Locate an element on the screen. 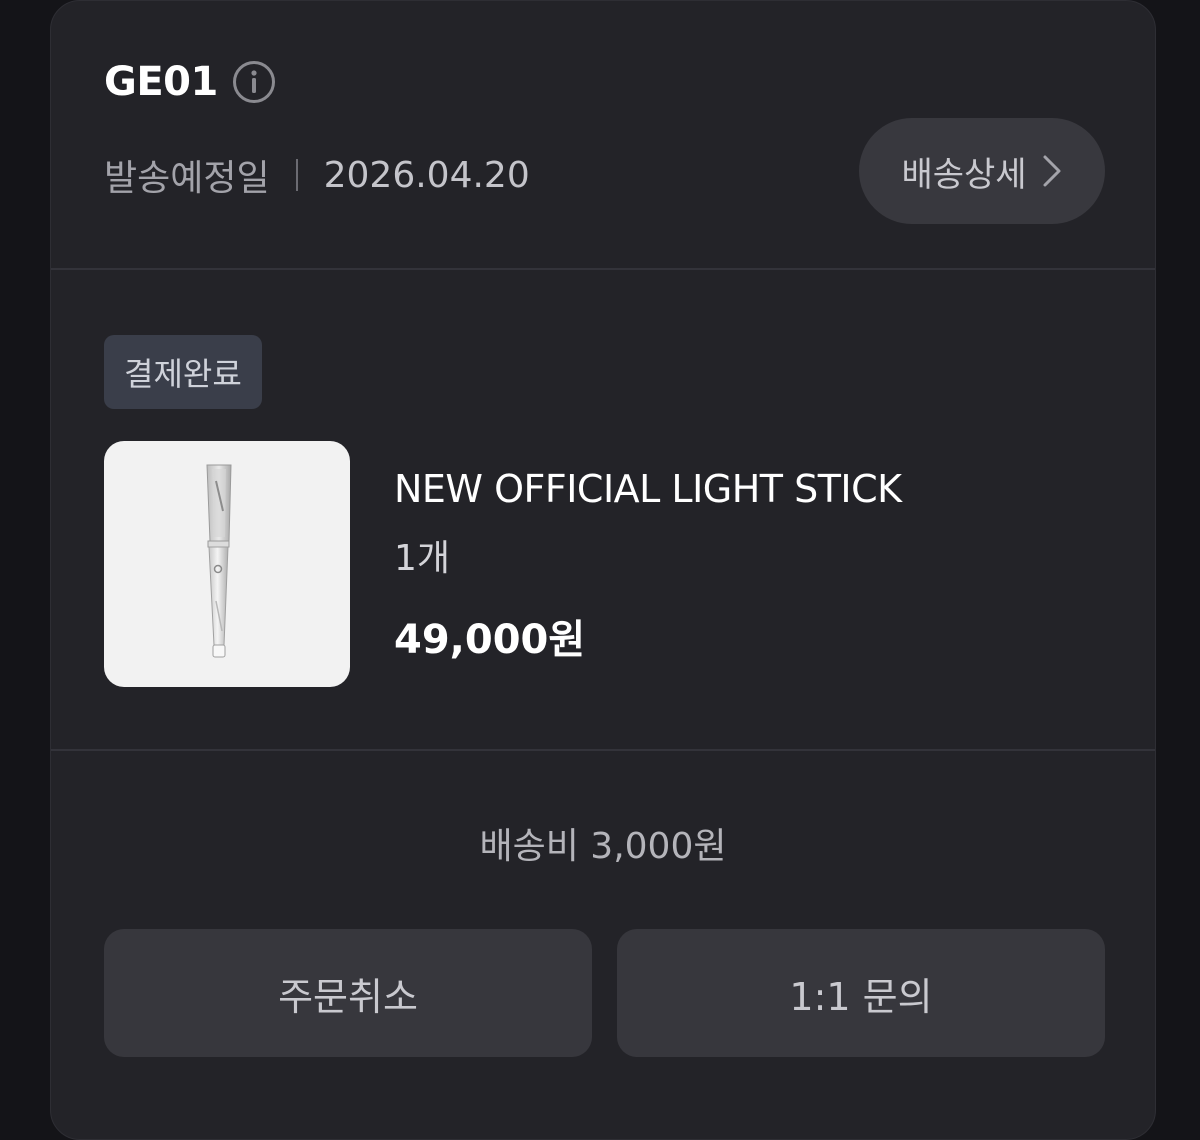 The image size is (1200, 1140). ship-date-label: 발송예정일 is located at coordinates (187, 178).